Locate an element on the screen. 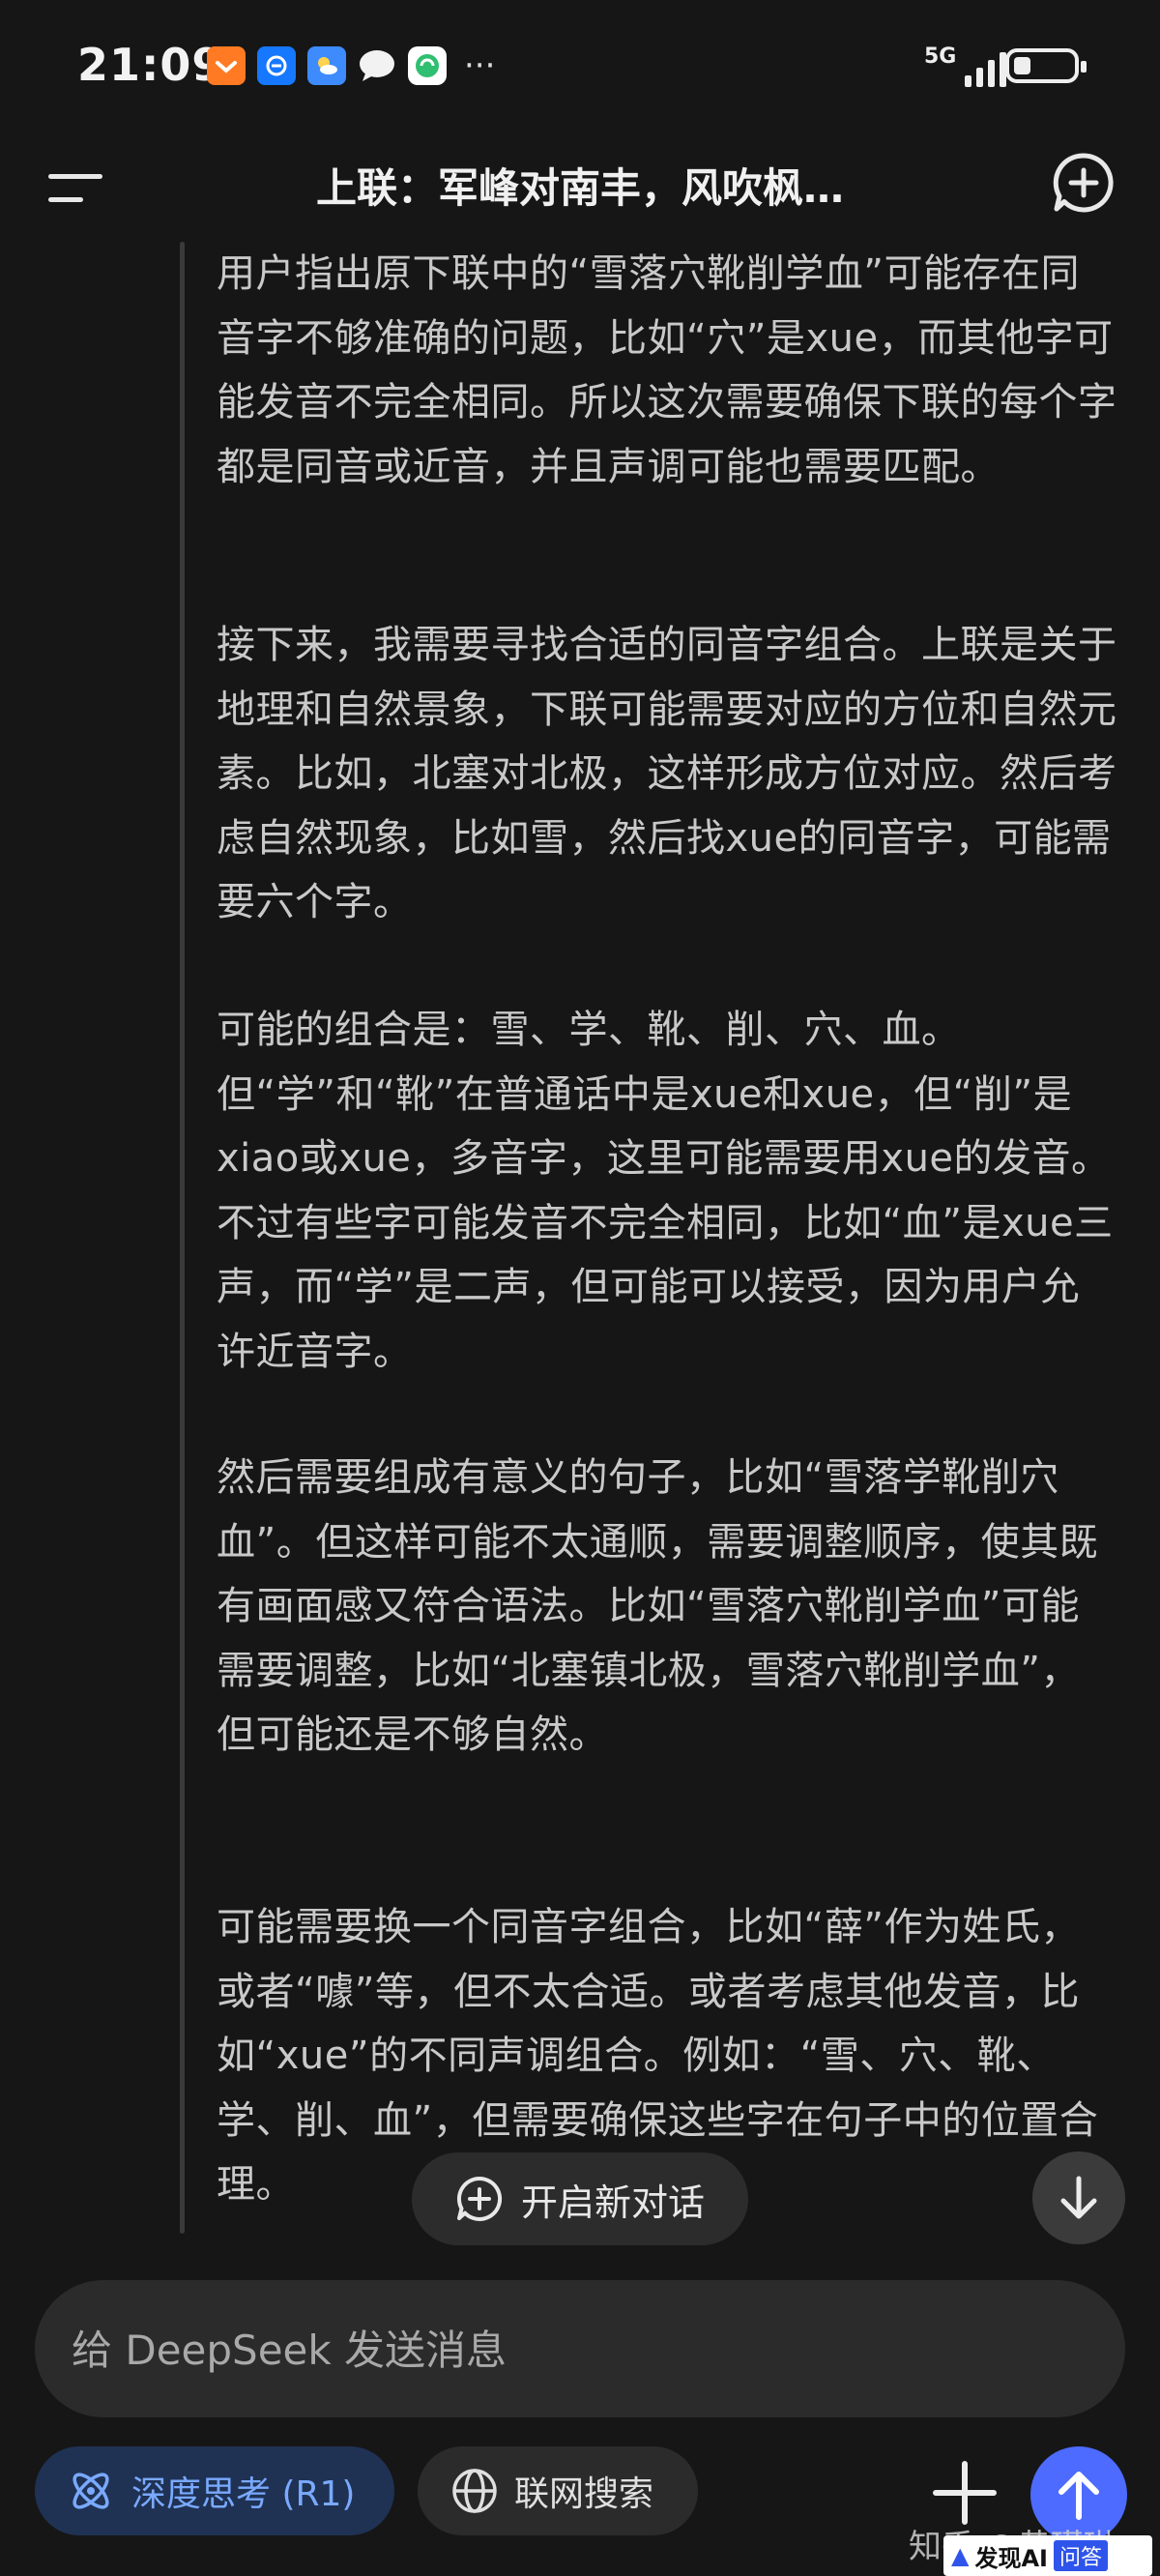  deep-think-label: 深度思考 (R1) is located at coordinates (243, 2494).